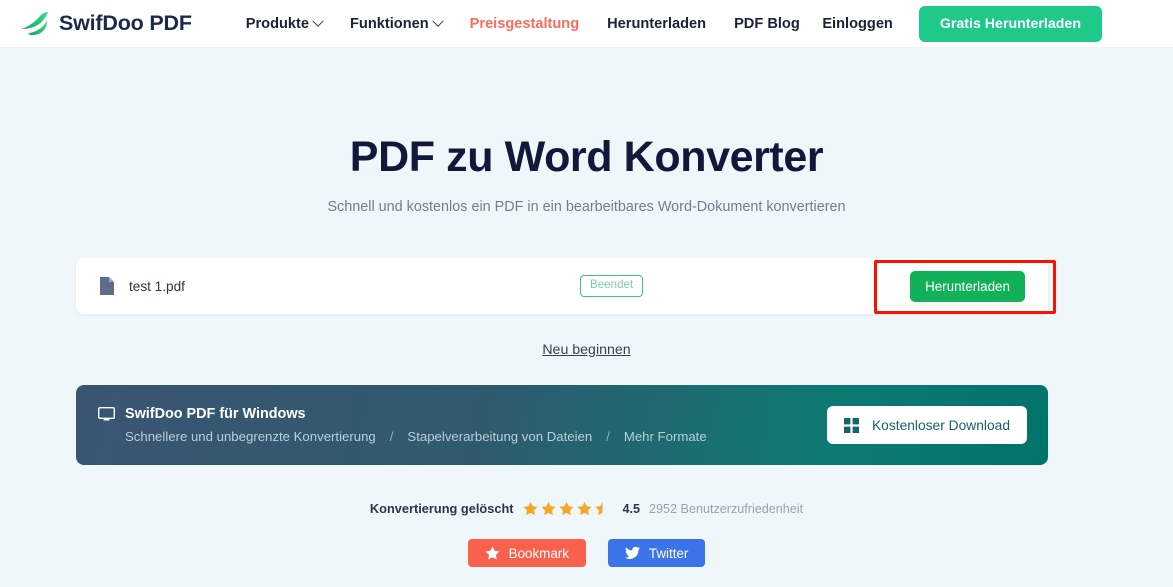 This screenshot has height=587, width=1173. What do you see at coordinates (851, 425) in the screenshot?
I see `windows-grid-icon` at bounding box center [851, 425].